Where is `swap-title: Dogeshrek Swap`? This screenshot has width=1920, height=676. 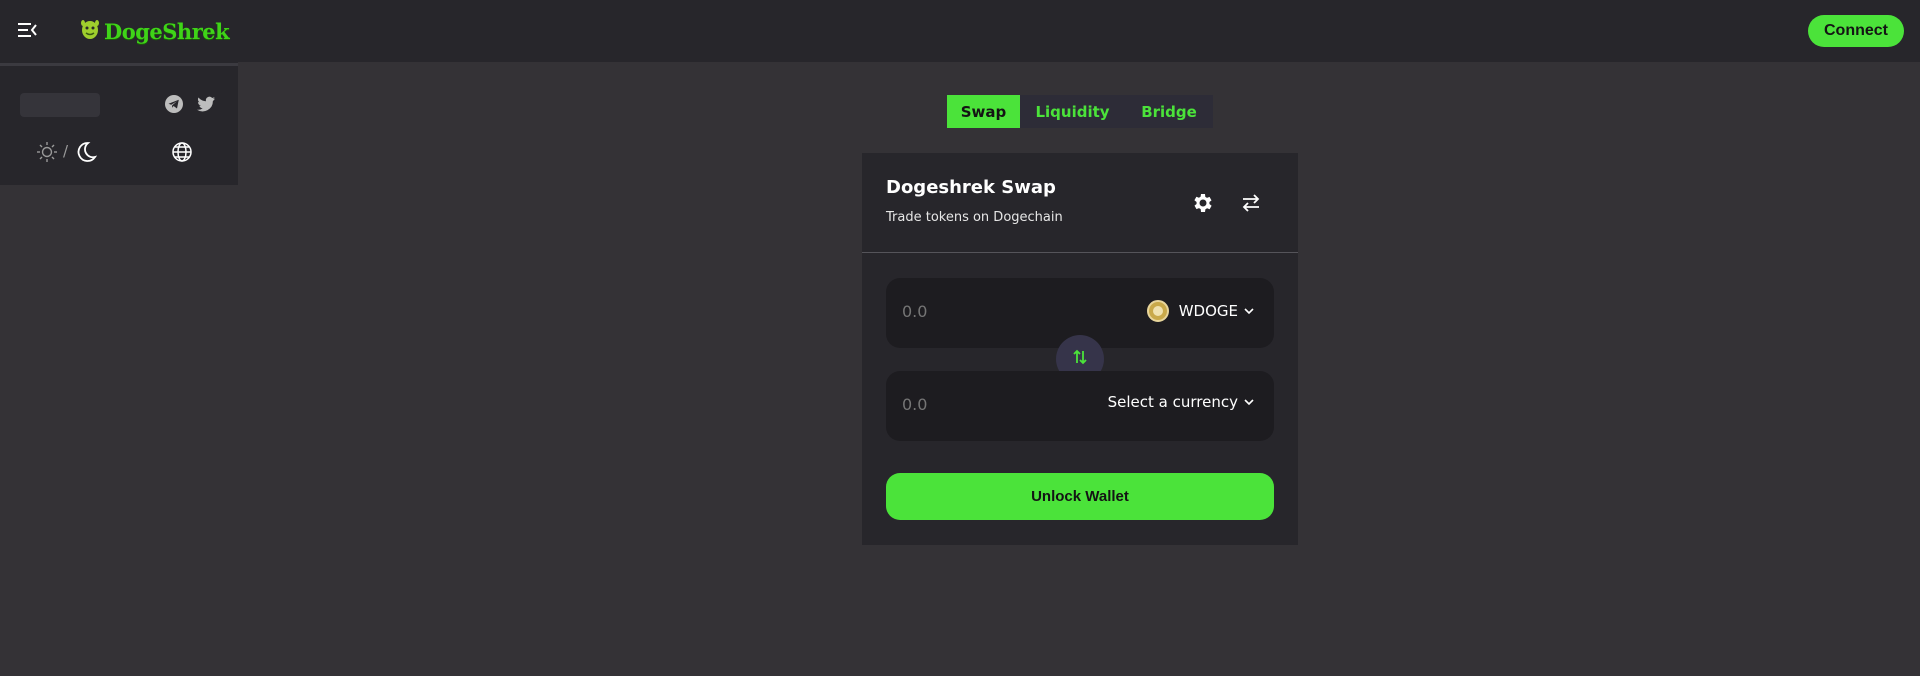 swap-title: Dogeshrek Swap is located at coordinates (971, 187).